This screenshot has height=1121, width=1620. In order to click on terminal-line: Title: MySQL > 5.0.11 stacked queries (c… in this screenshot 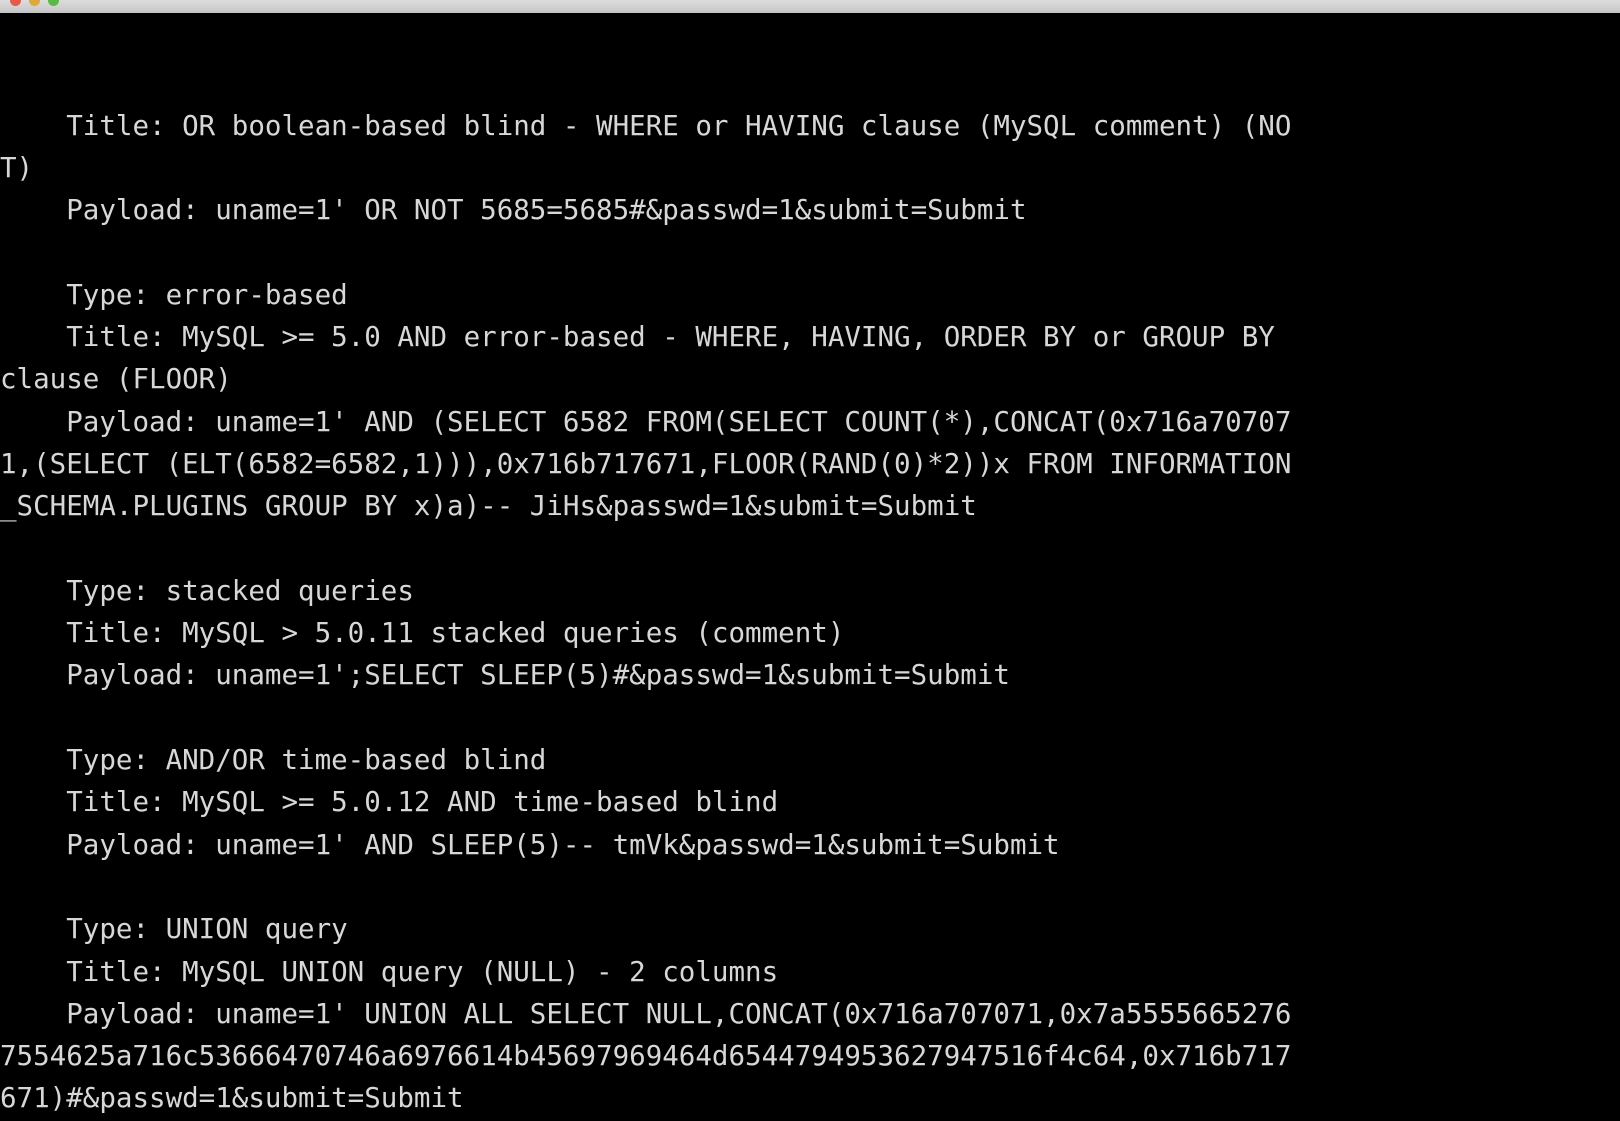, I will do `click(422, 633)`.